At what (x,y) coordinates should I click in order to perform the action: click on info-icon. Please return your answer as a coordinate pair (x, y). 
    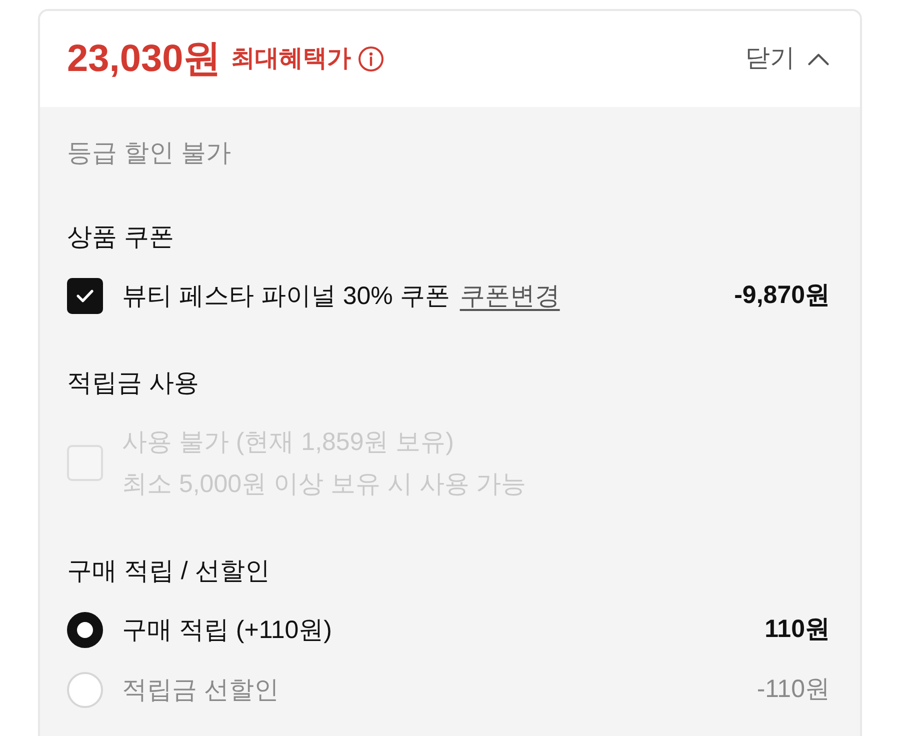
    Looking at the image, I should click on (371, 59).